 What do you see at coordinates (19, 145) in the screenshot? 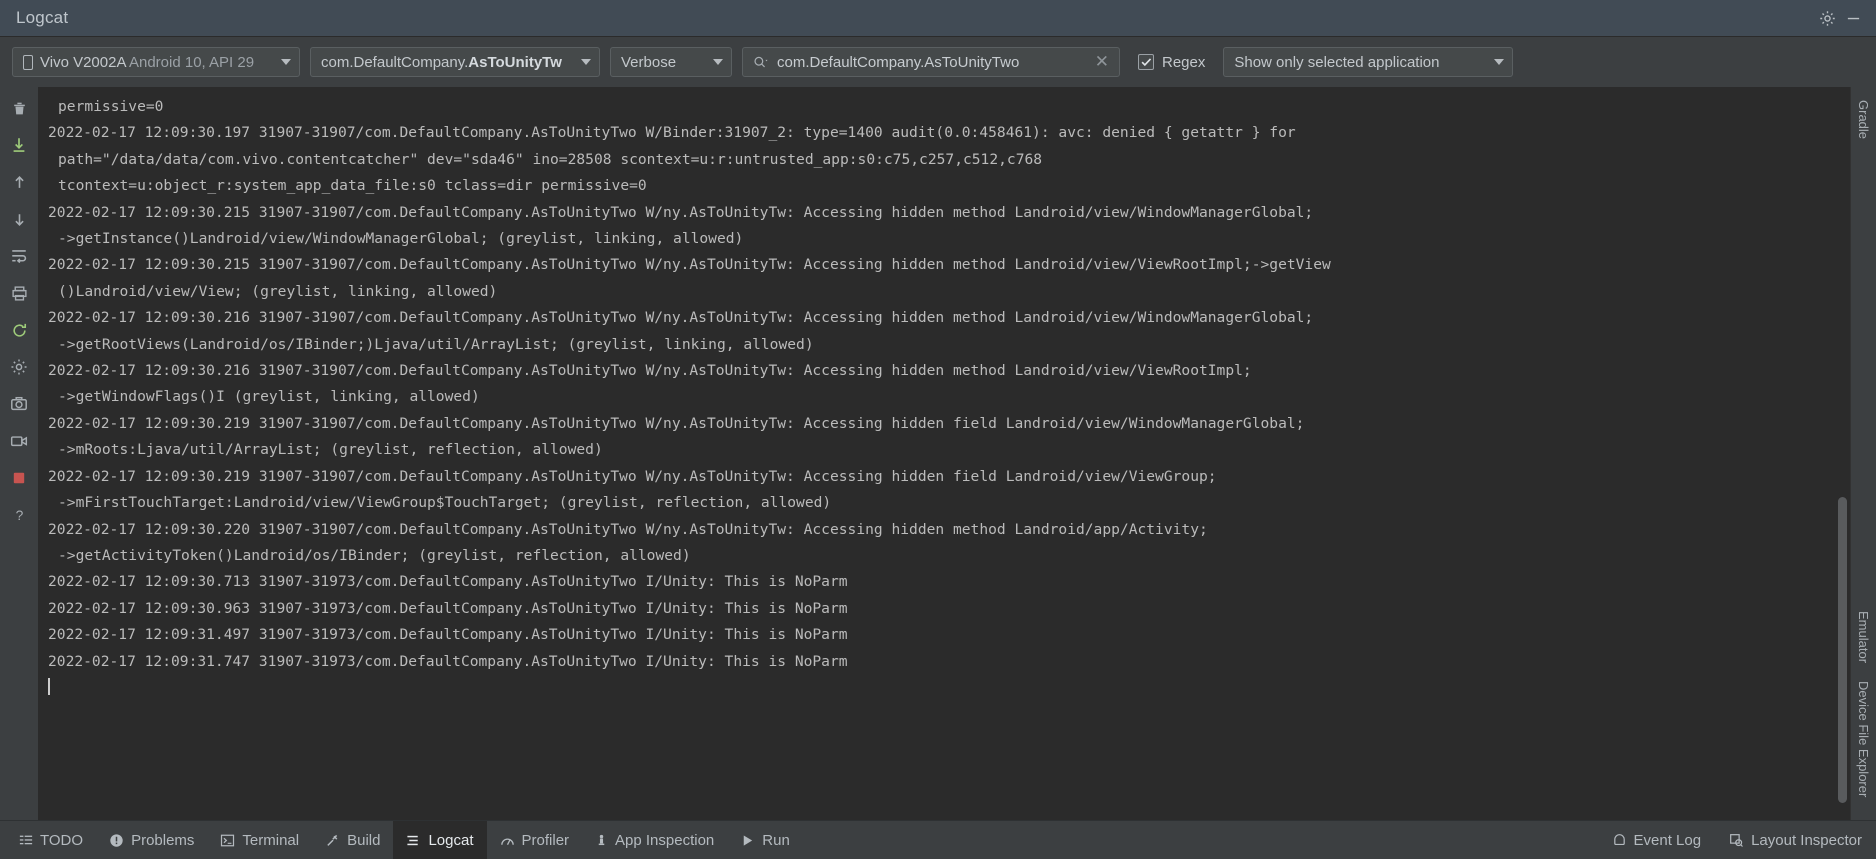
I see `scroll-end-icon` at bounding box center [19, 145].